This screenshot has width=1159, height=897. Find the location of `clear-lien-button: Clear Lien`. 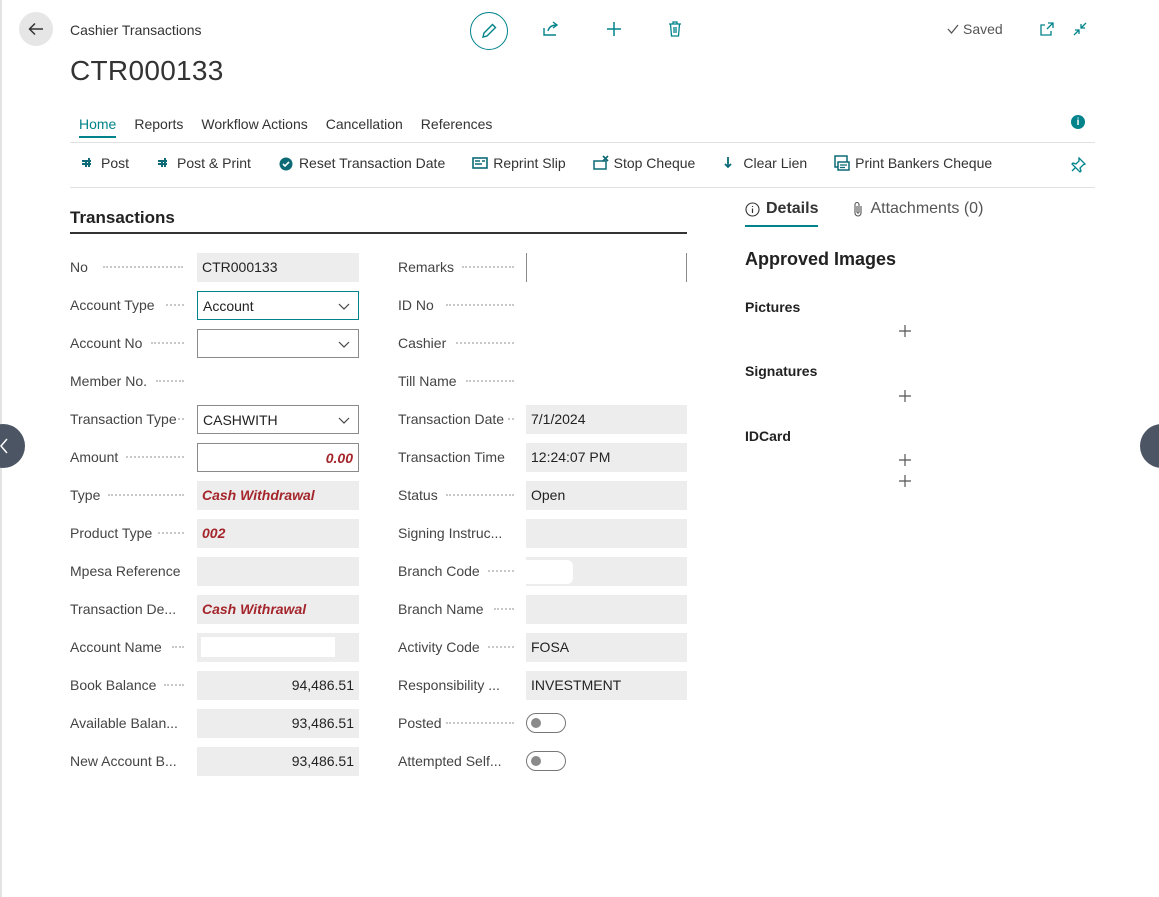

clear-lien-button: Clear Lien is located at coordinates (764, 163).